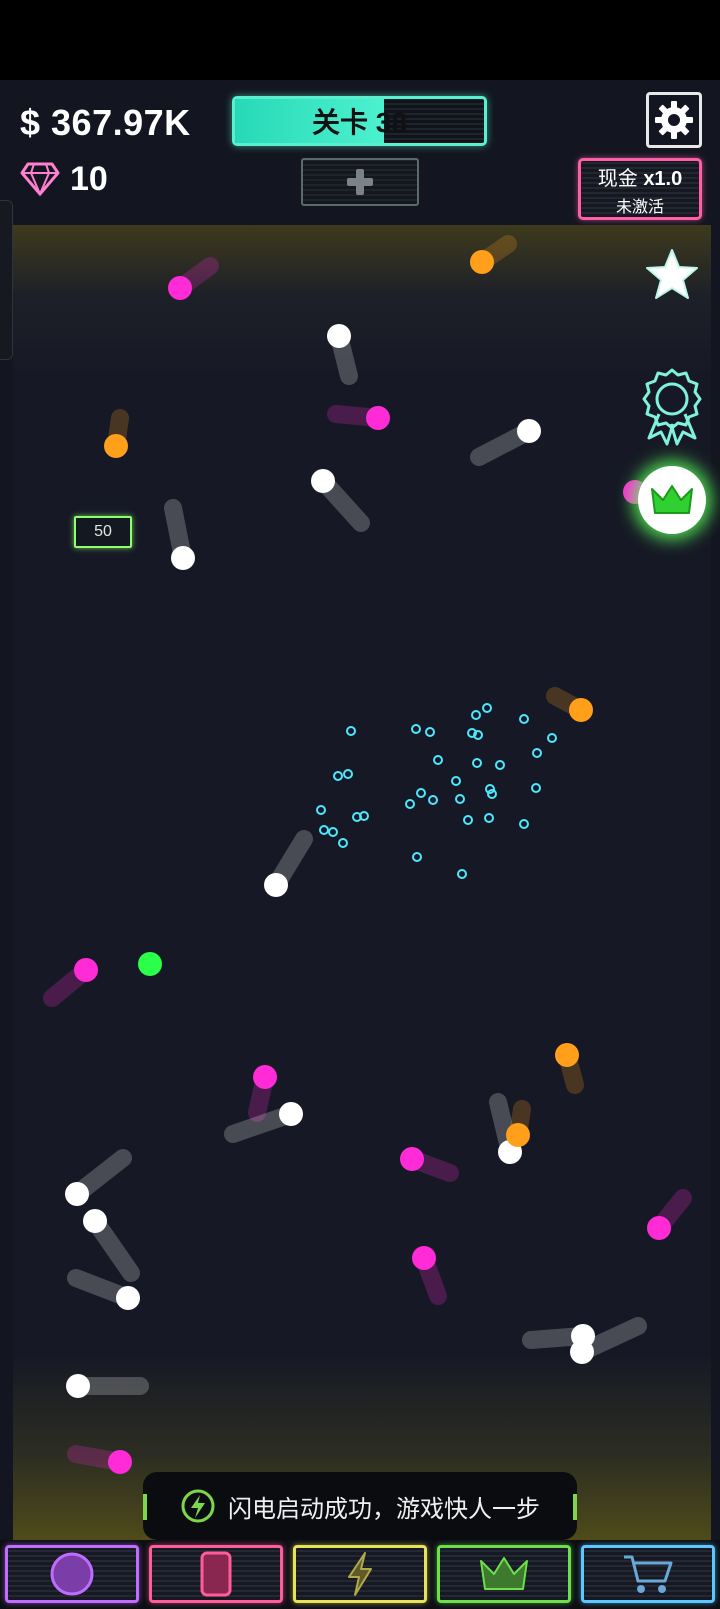  I want to click on card-icon, so click(216, 1574).